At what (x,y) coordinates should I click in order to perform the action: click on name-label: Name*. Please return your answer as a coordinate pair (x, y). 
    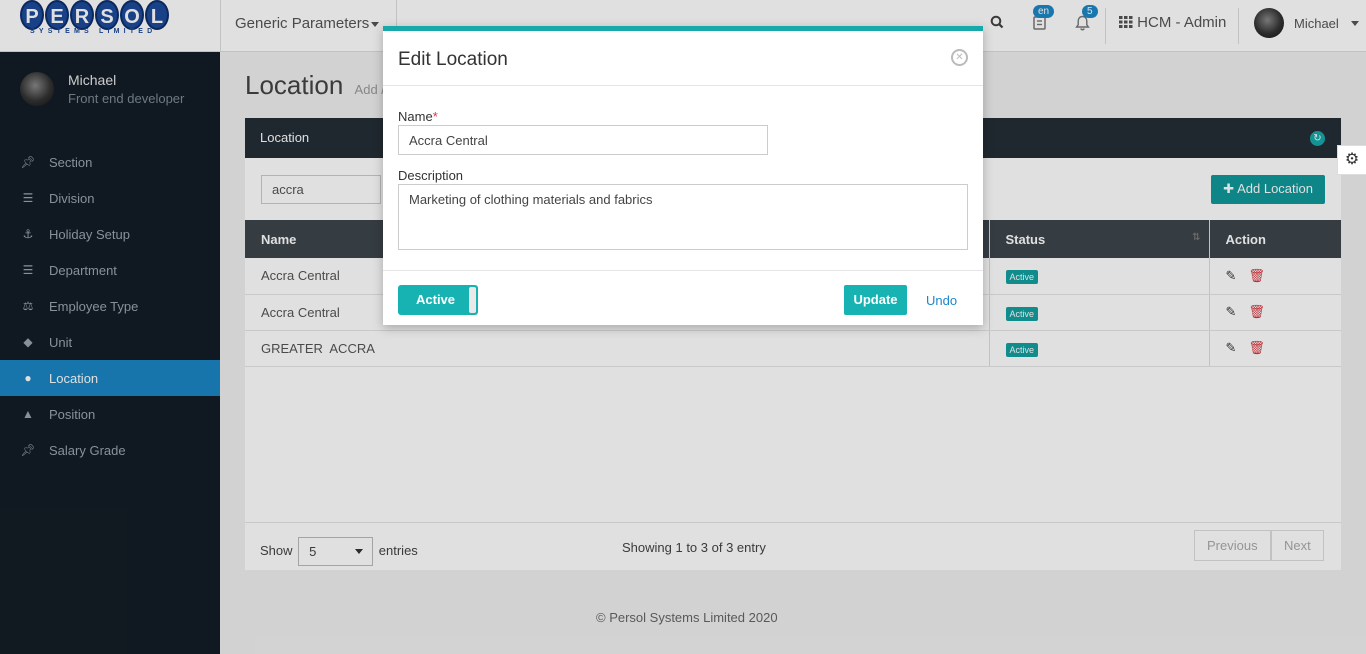
    Looking at the image, I should click on (418, 116).